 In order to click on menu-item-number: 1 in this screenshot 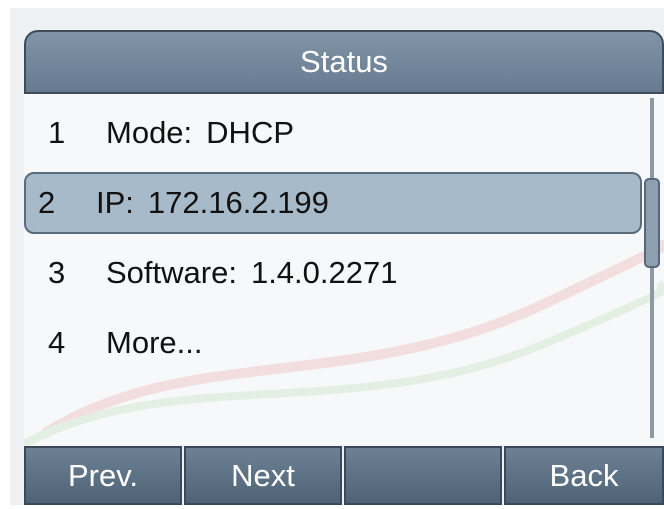, I will do `click(57, 132)`.